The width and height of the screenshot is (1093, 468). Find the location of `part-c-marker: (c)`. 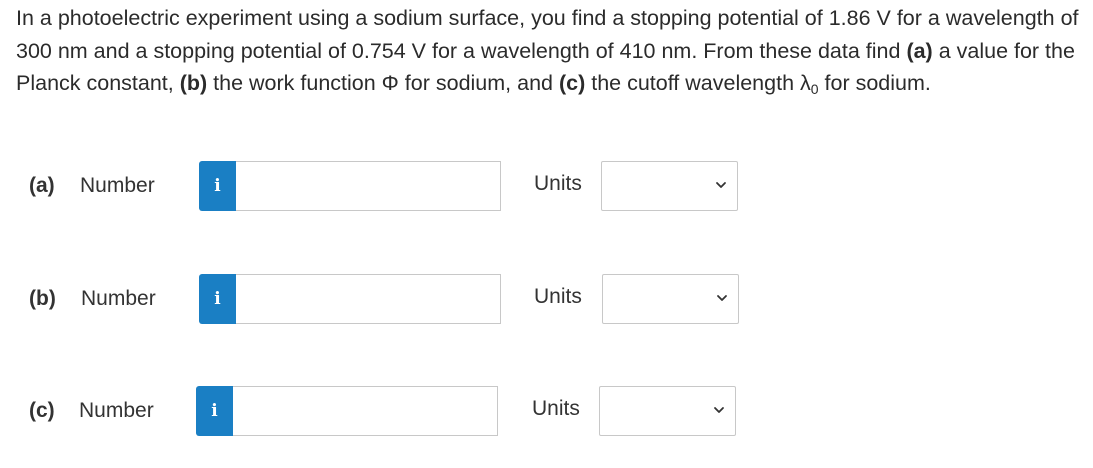

part-c-marker: (c) is located at coordinates (572, 83).